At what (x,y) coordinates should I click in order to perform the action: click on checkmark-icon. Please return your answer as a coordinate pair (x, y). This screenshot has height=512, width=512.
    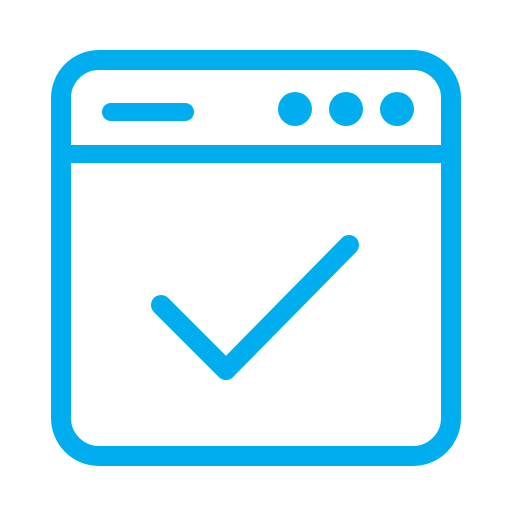
    Looking at the image, I should click on (255, 307).